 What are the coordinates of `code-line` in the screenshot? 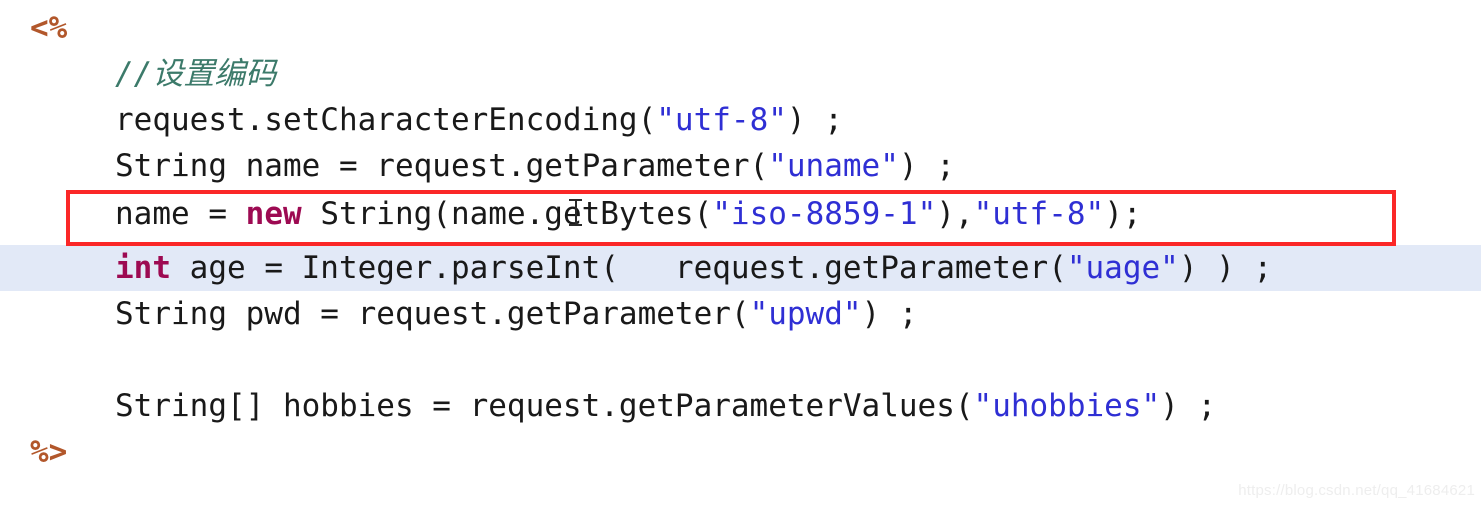 It's located at (740, 360).